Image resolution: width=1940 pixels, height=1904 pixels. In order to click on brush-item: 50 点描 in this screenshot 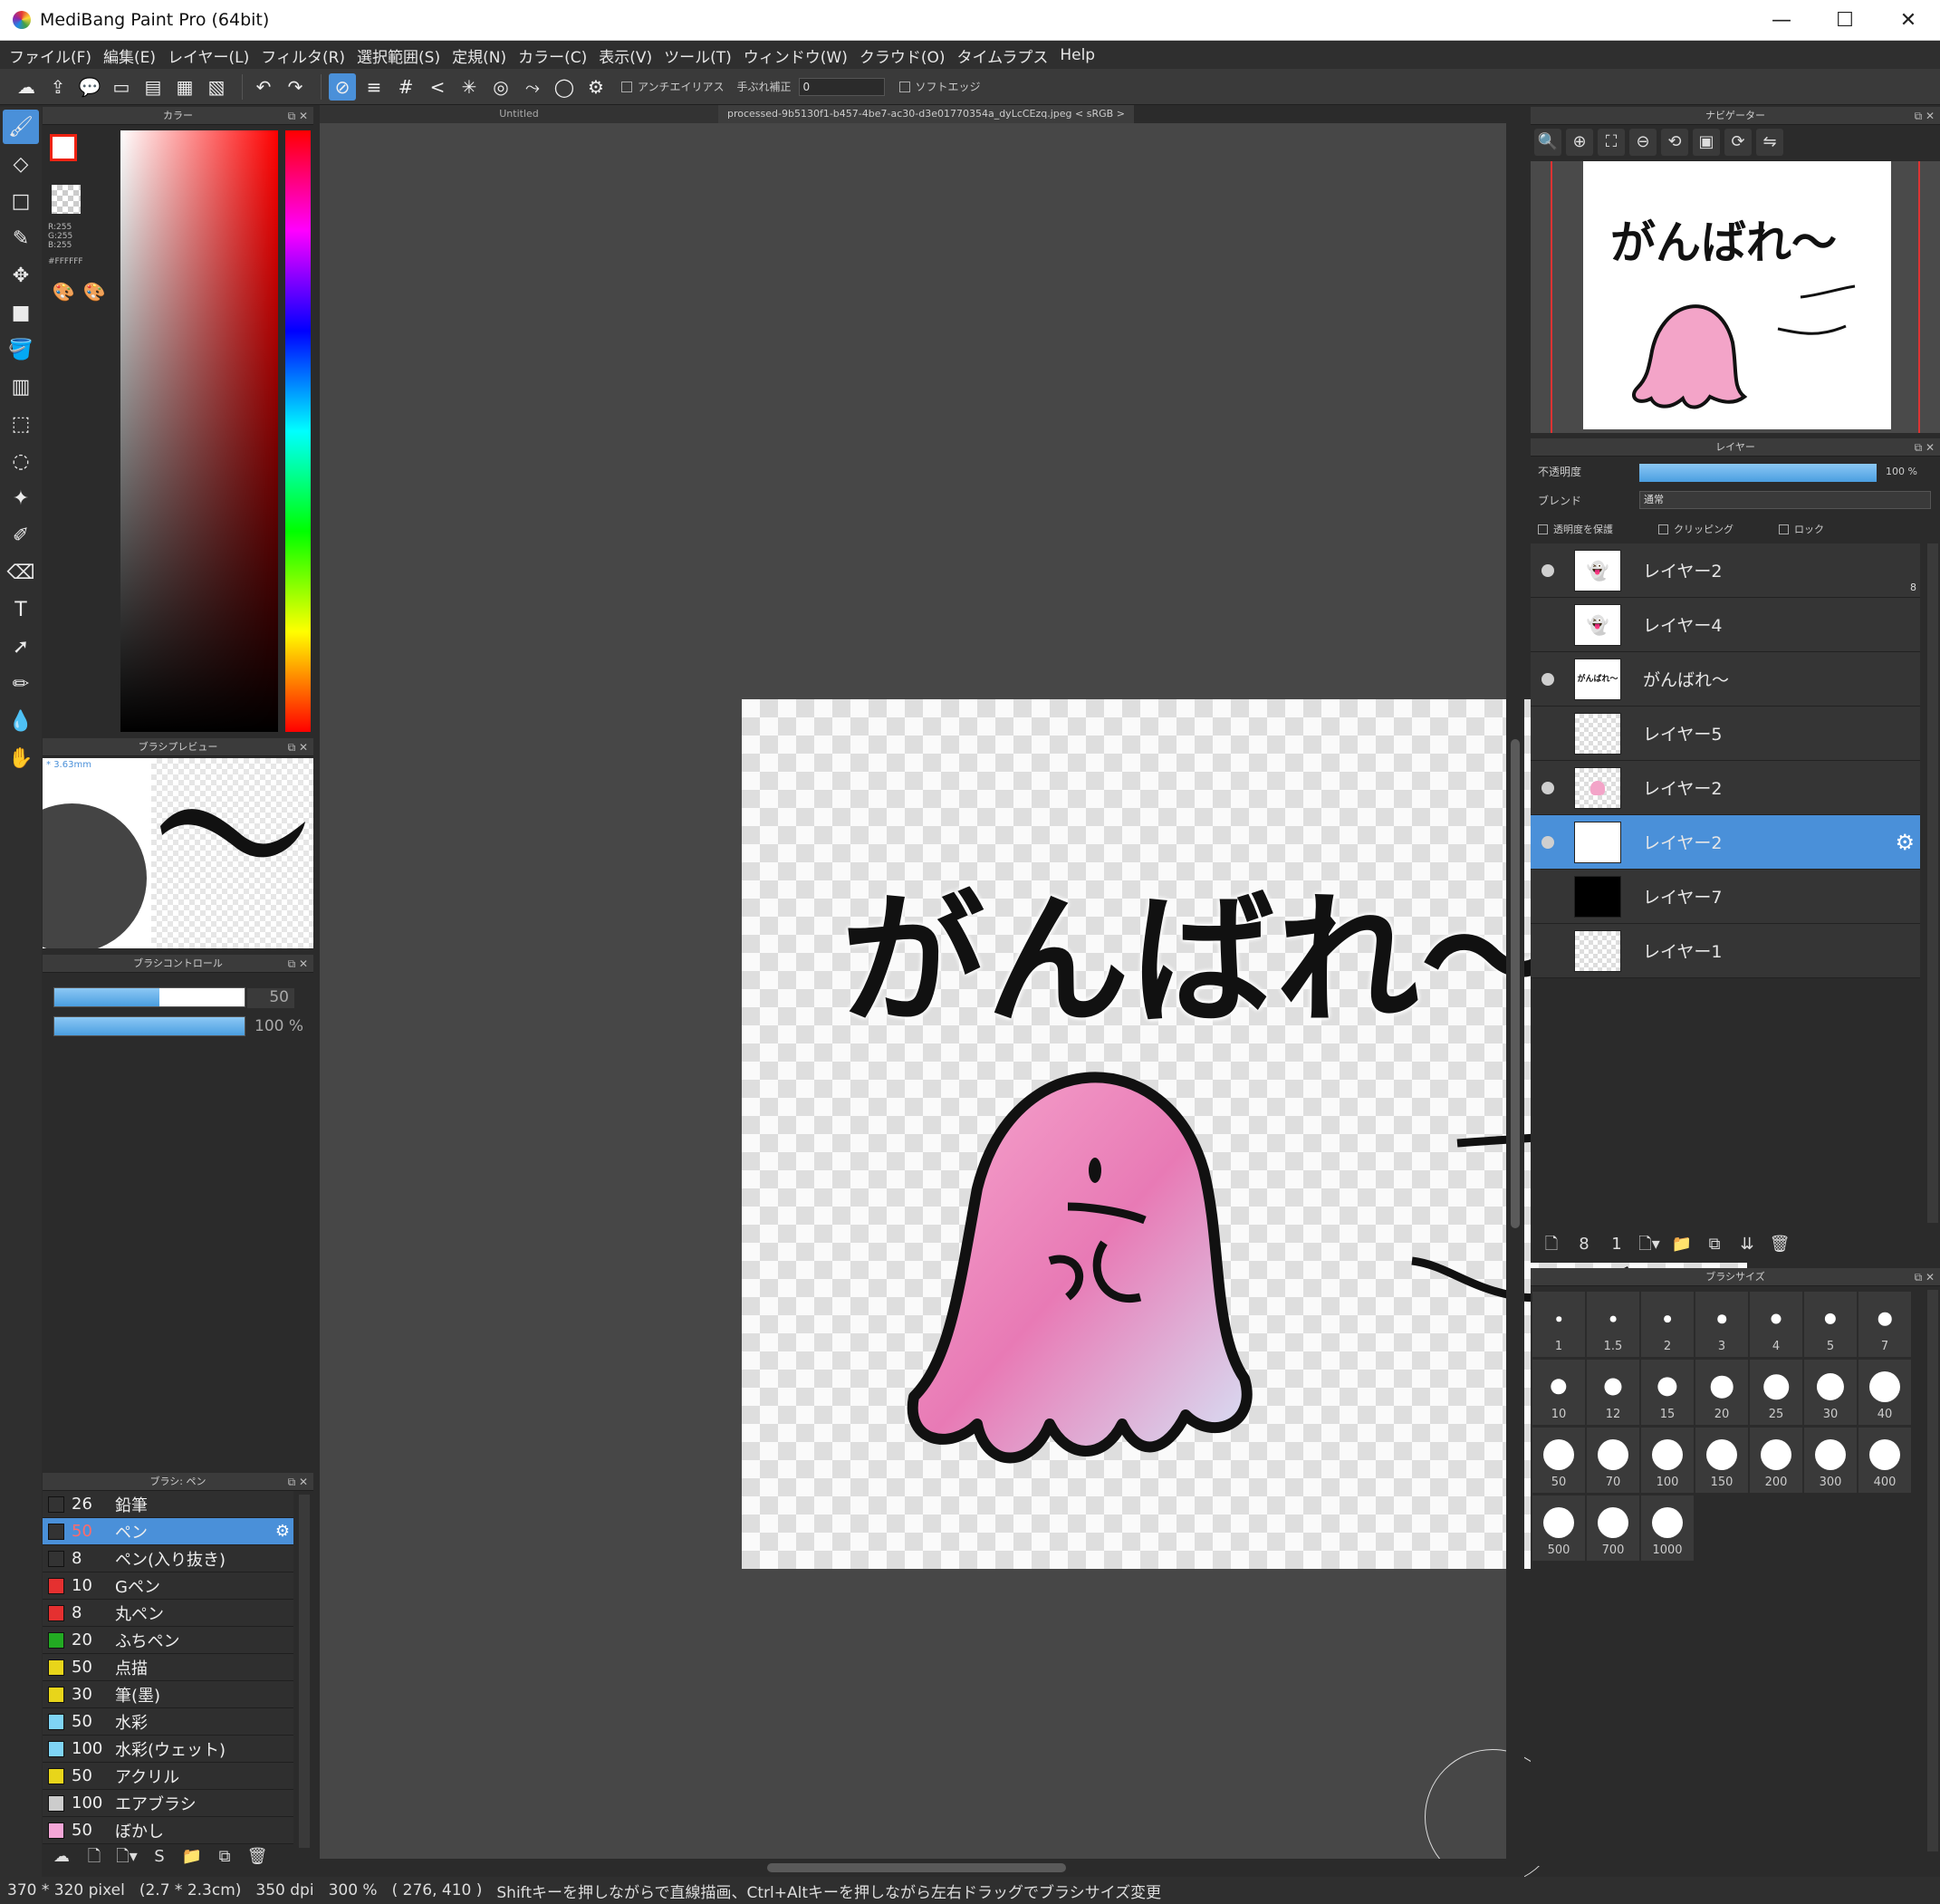, I will do `click(168, 1668)`.